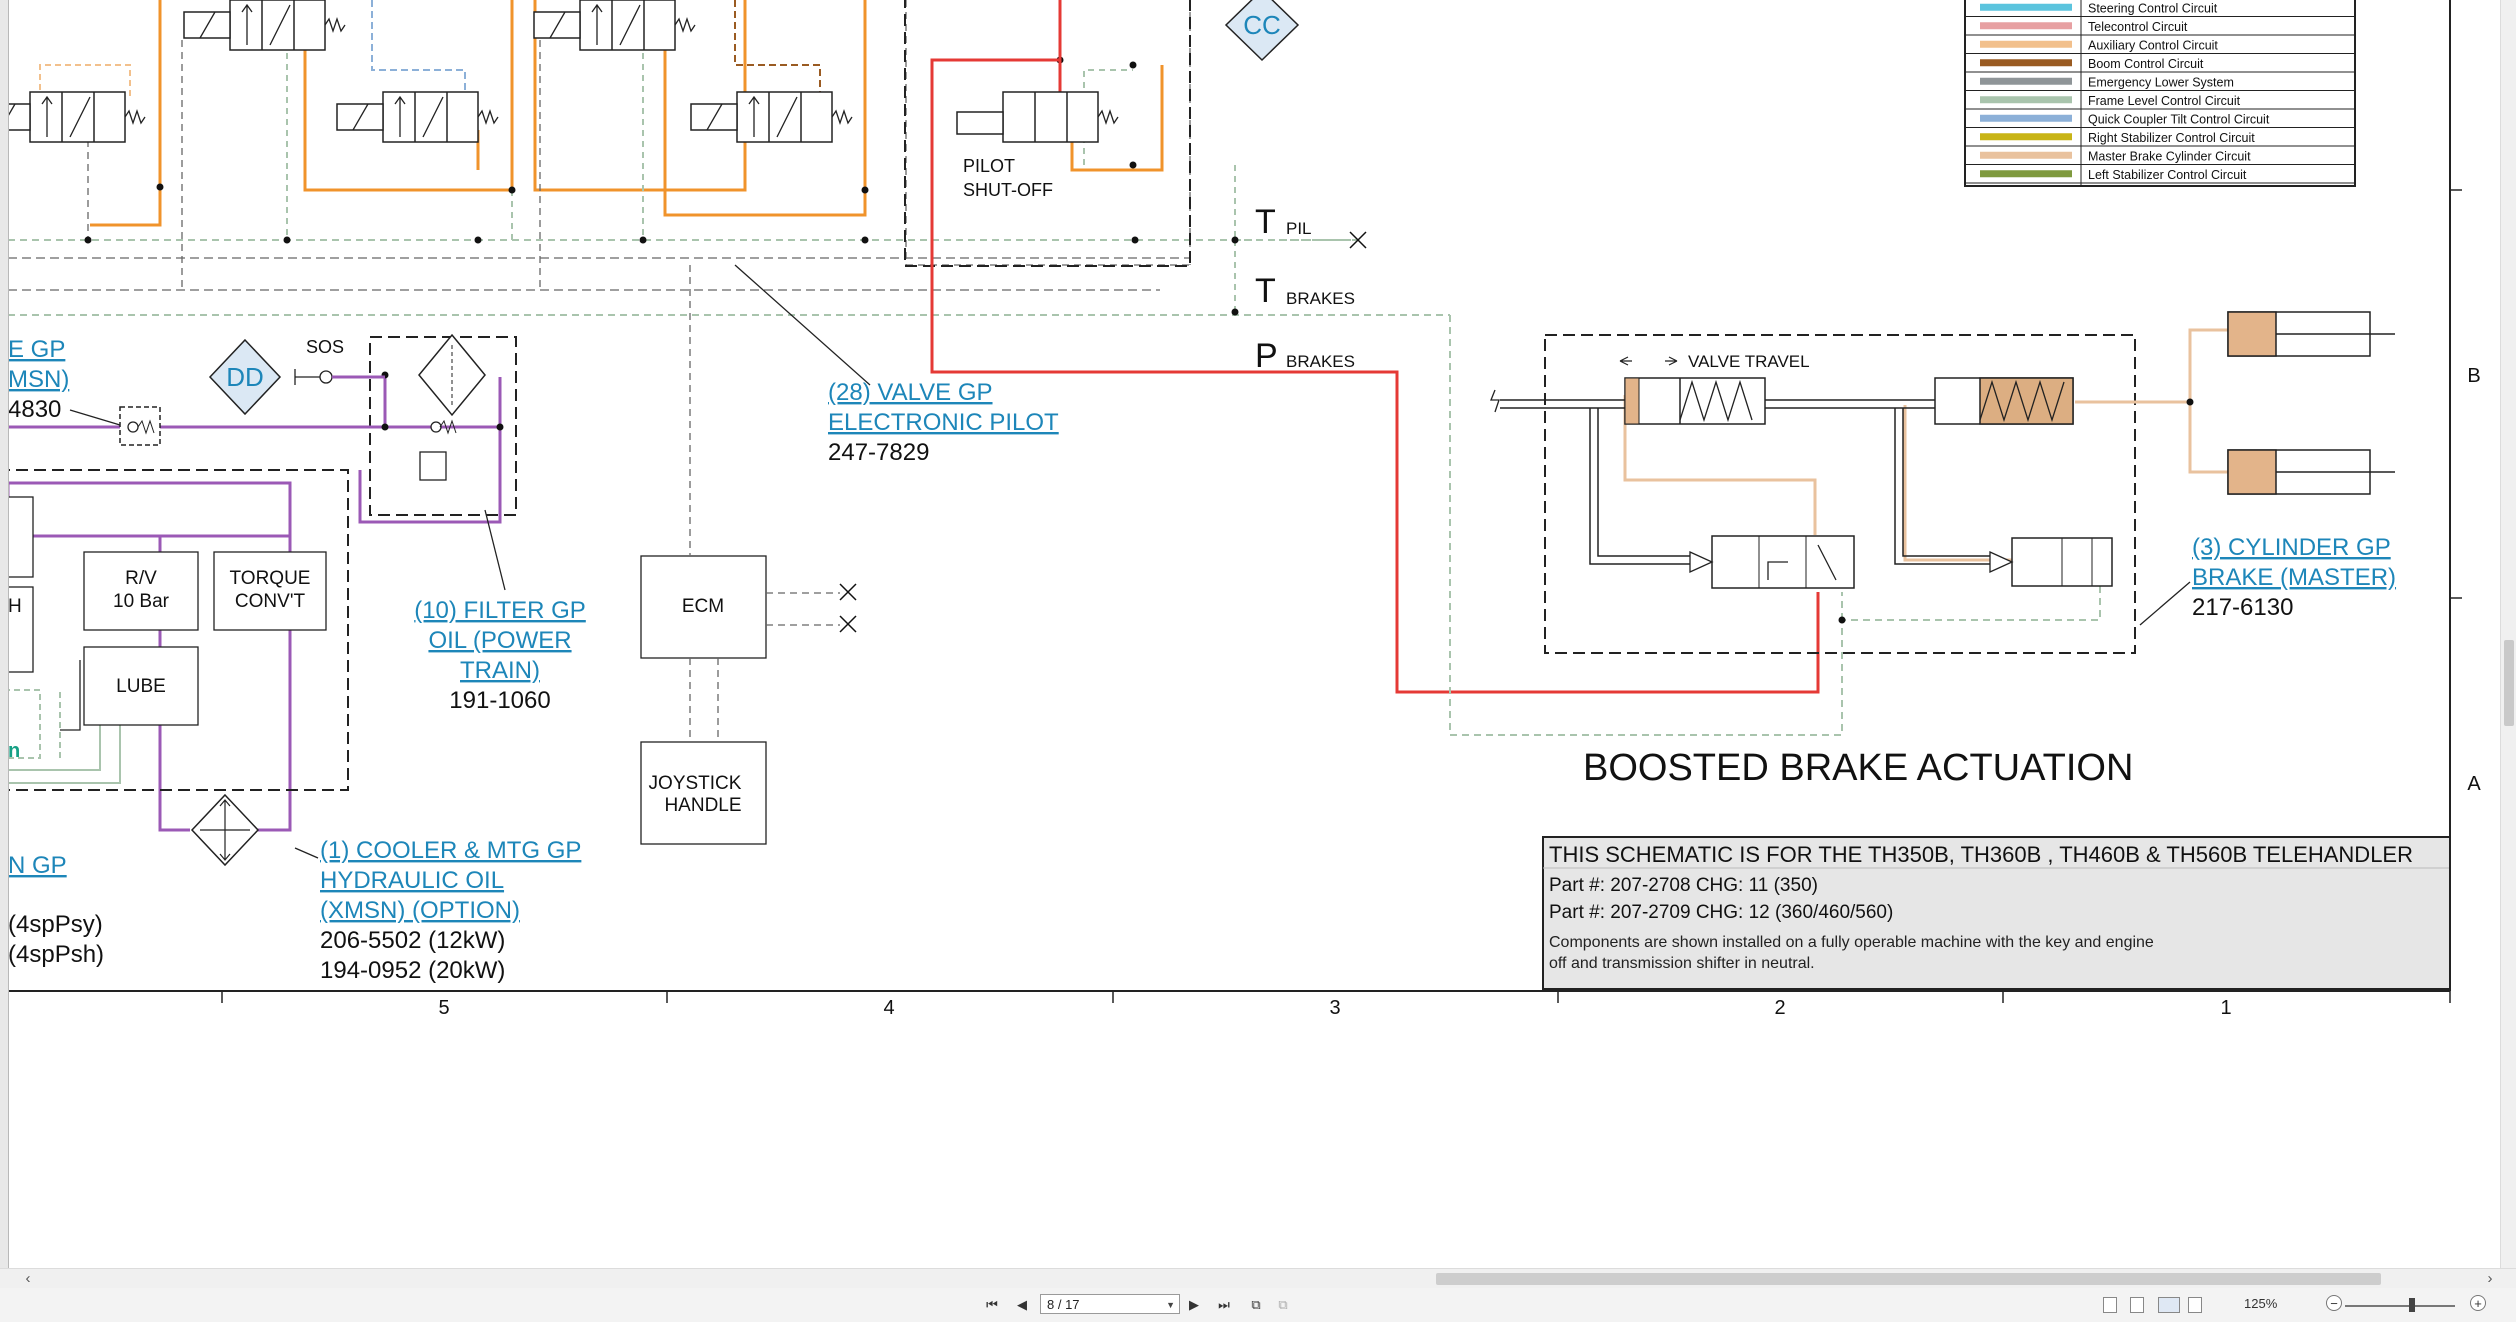 This screenshot has width=2516, height=1322. Describe the element at coordinates (1262, 25) in the screenshot. I see `cc-label: CC` at that location.